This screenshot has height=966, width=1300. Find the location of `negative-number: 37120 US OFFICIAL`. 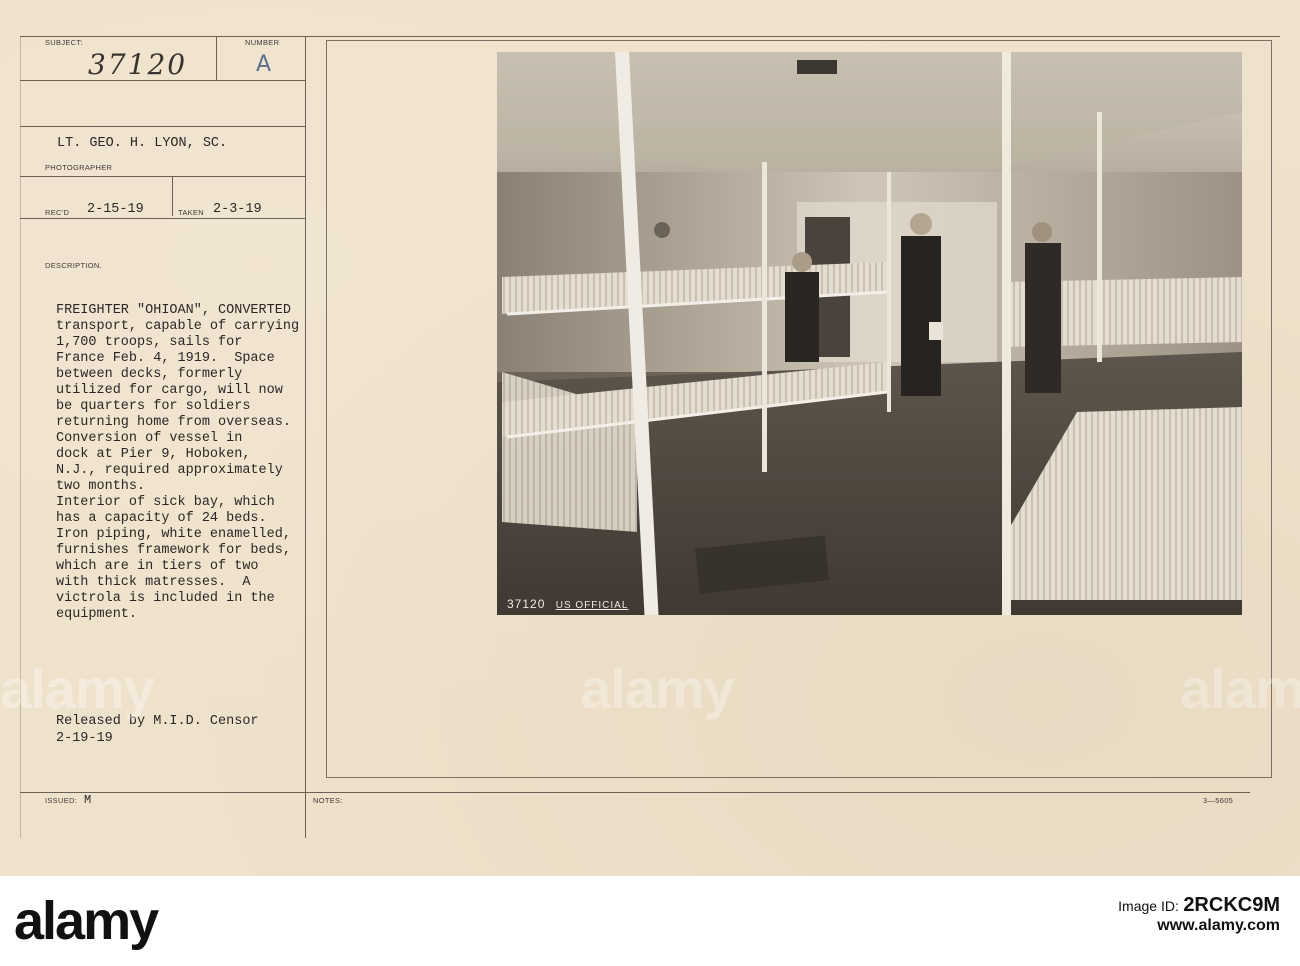

negative-number: 37120 US OFFICIAL is located at coordinates (567, 604).